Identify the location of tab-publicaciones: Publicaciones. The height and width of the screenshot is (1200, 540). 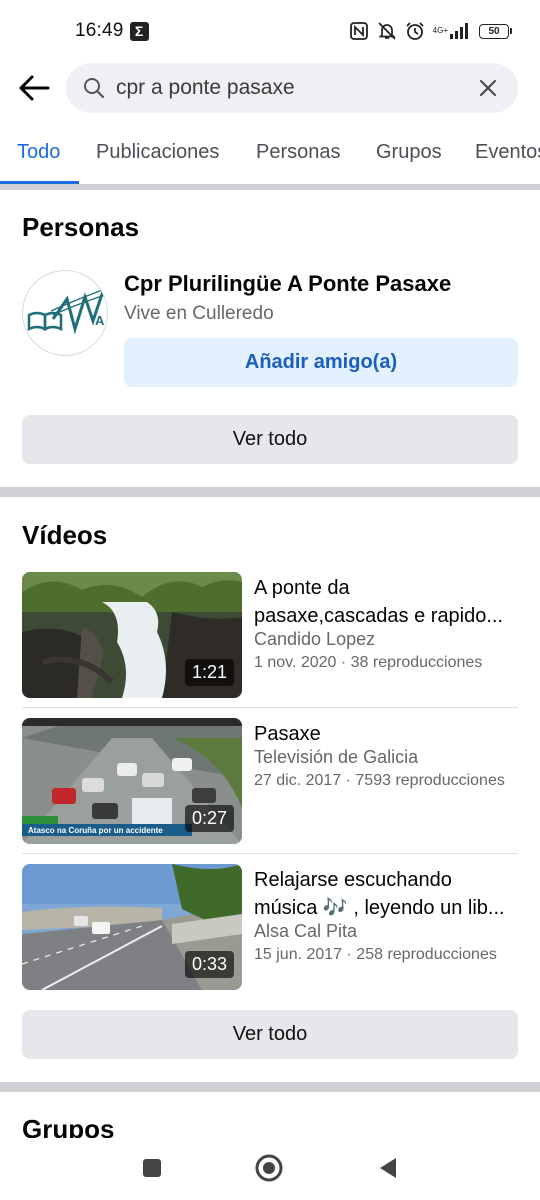
(157, 152).